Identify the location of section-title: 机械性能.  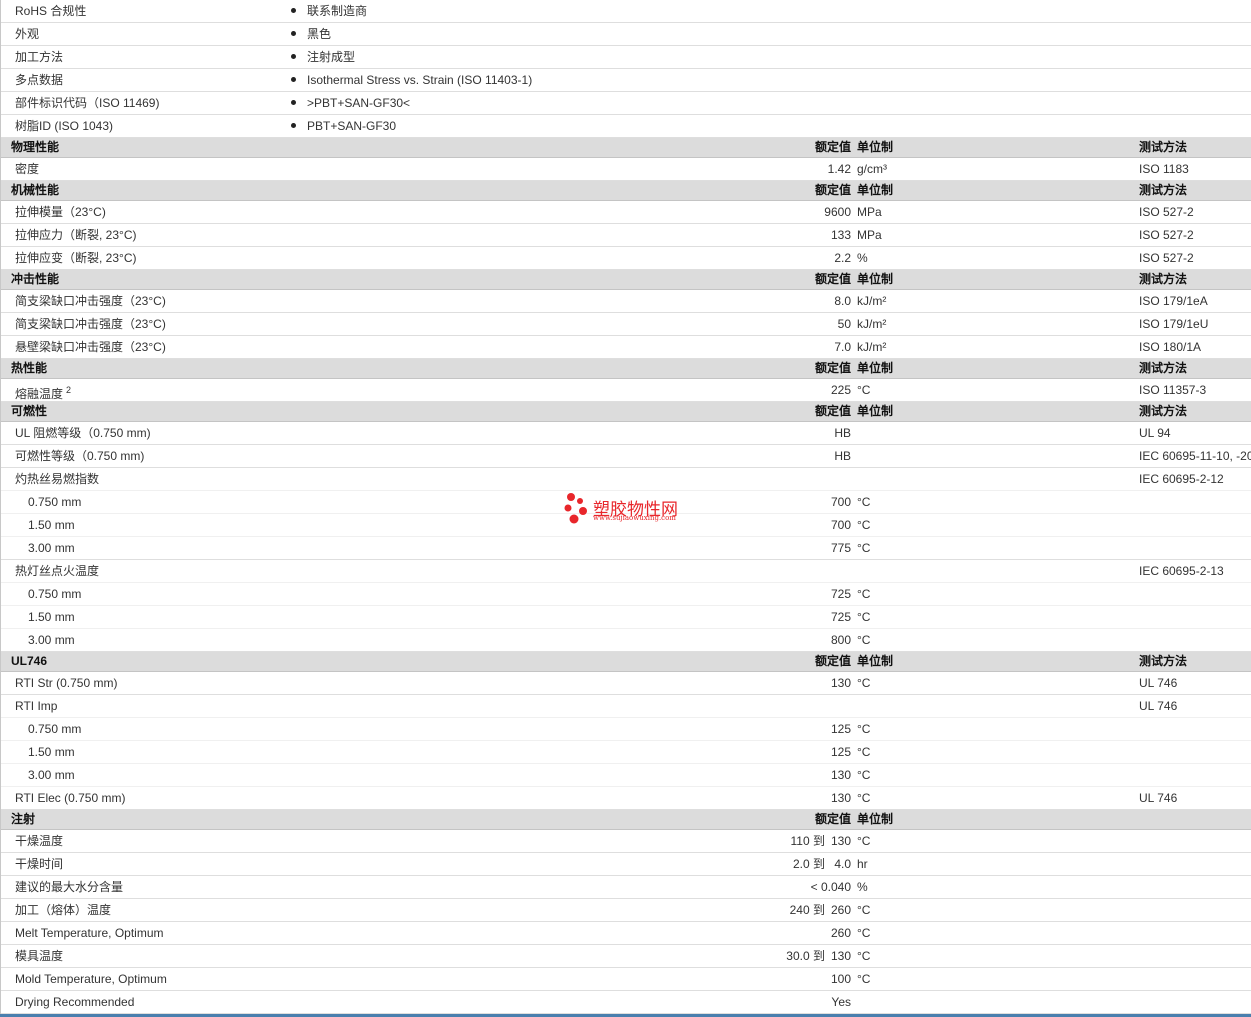
(35, 190).